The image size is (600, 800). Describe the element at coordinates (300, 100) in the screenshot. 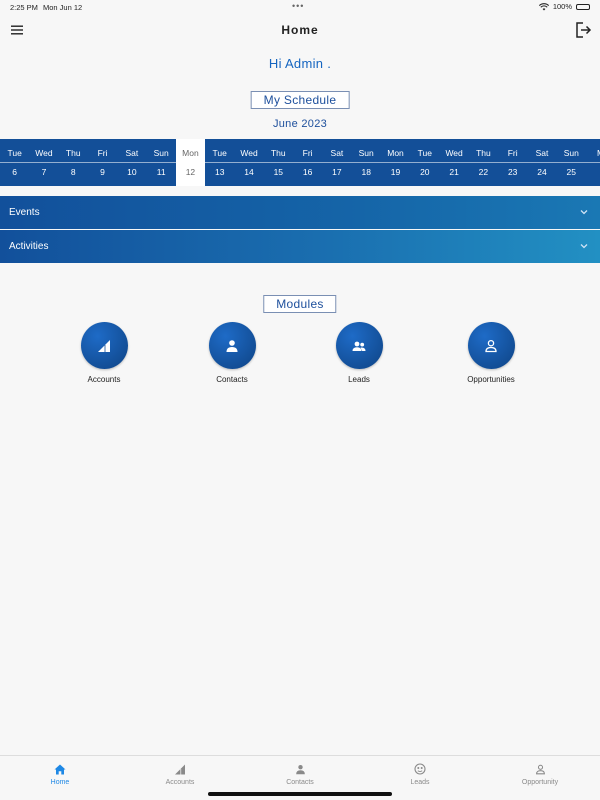

I see `schedule-title: My Schedule` at that location.